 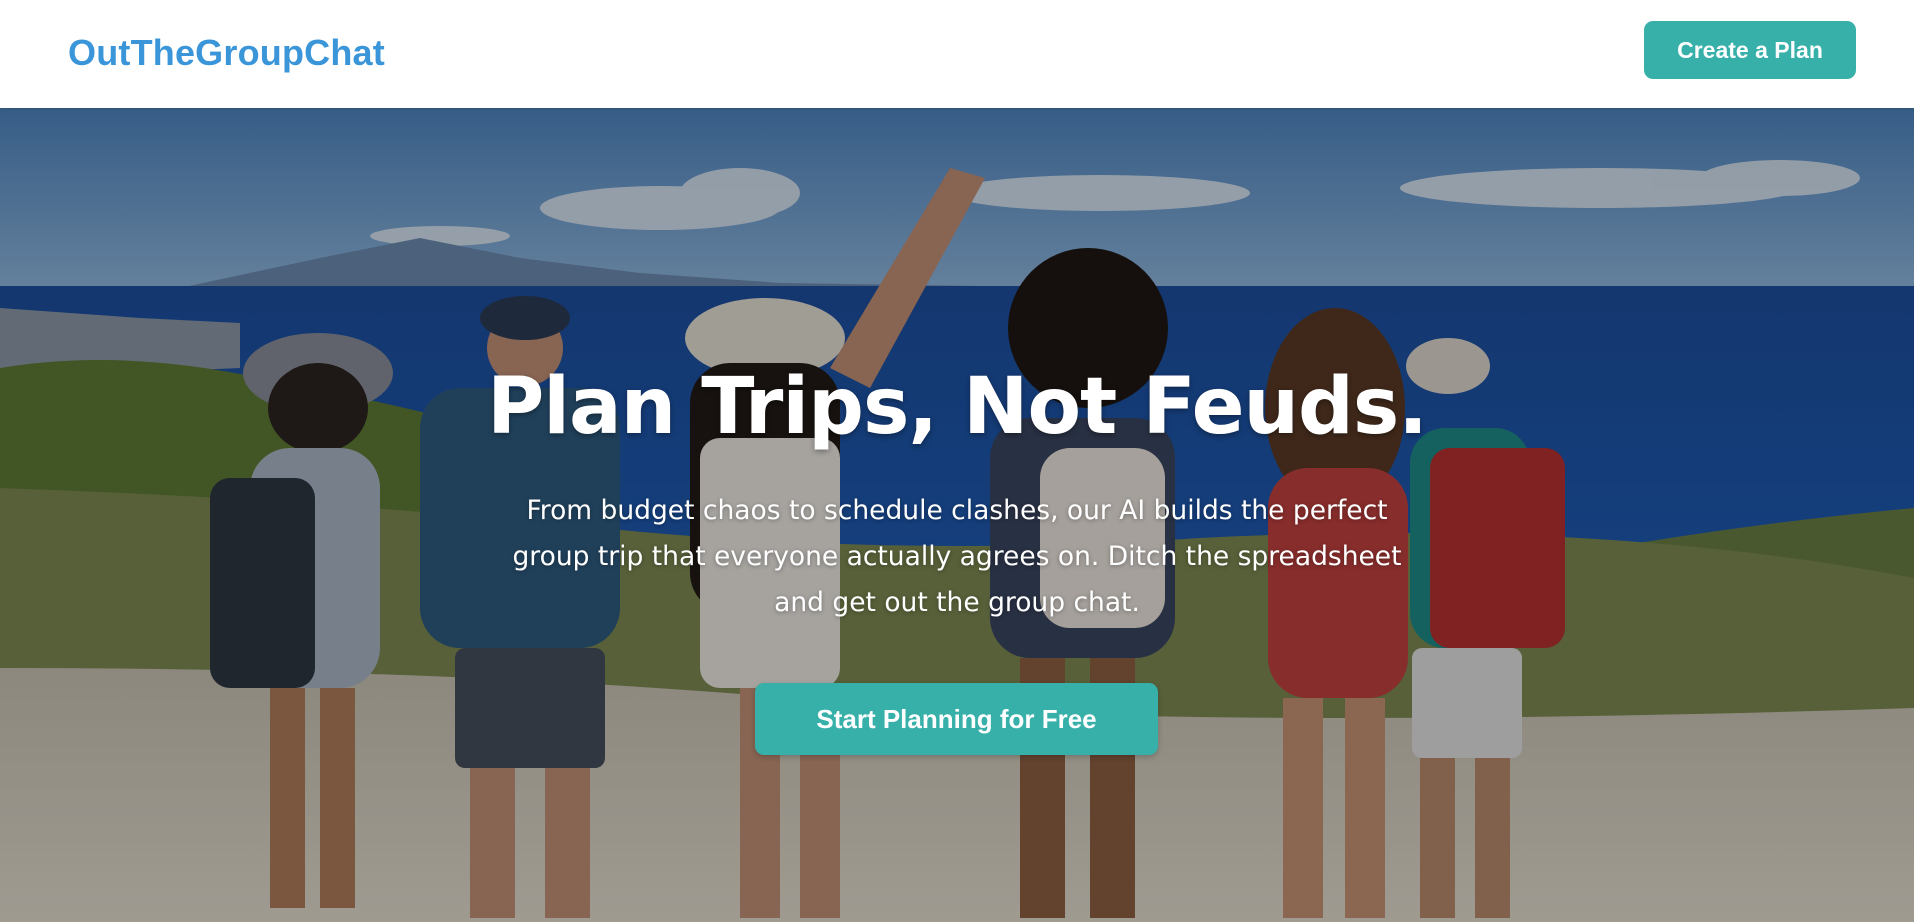 What do you see at coordinates (226, 53) in the screenshot?
I see `brand-logo: OutTheGroupChat` at bounding box center [226, 53].